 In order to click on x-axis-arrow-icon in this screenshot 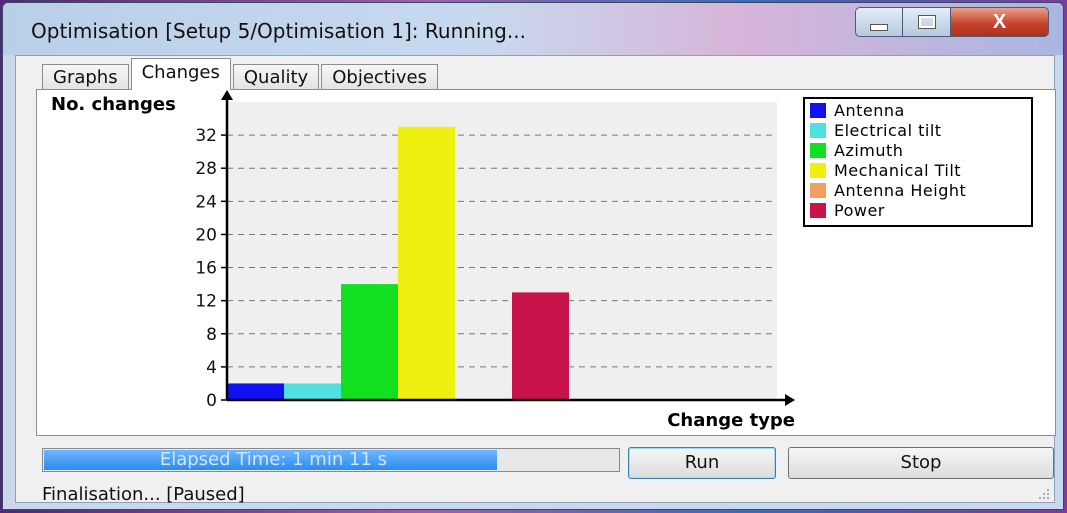, I will do `click(790, 400)`.